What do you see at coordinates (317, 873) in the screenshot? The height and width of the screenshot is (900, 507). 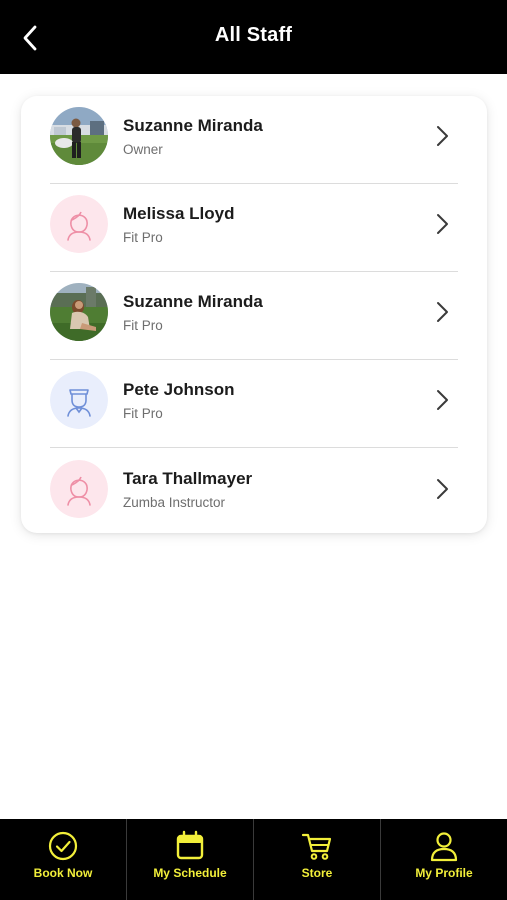 I see `tab-label: Store` at bounding box center [317, 873].